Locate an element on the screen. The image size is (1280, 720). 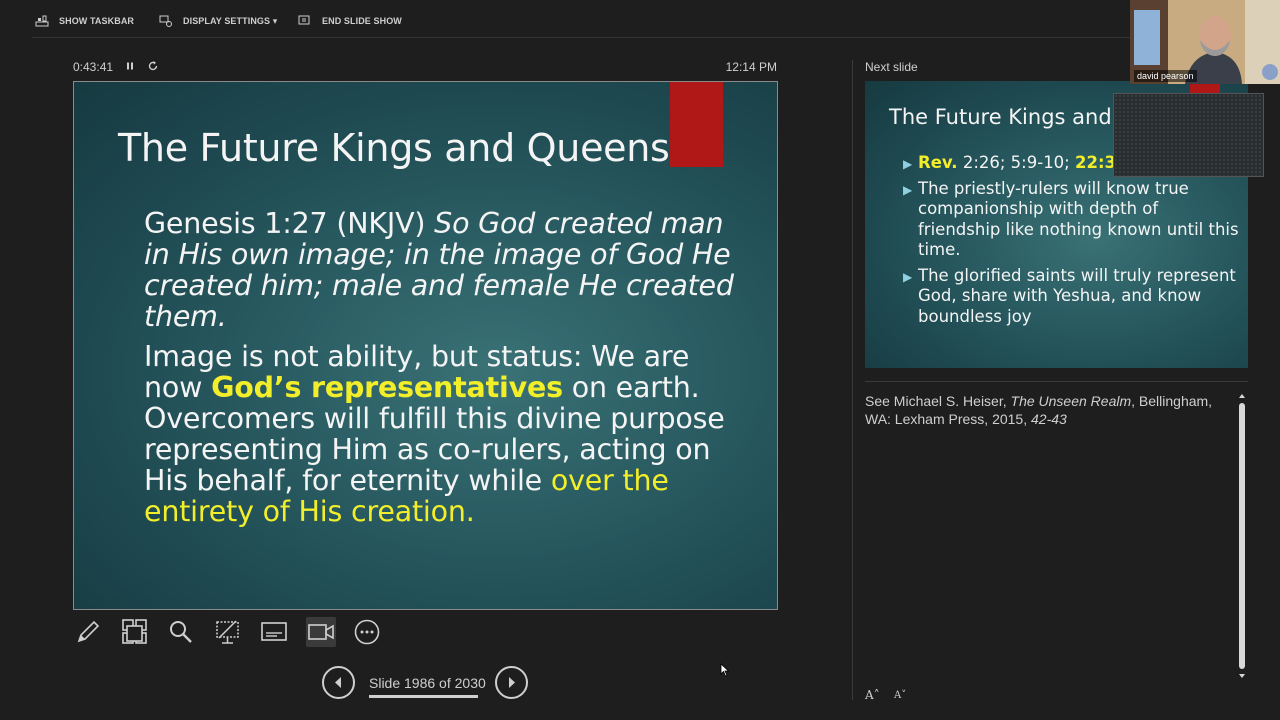
pen-icon is located at coordinates (88, 631).